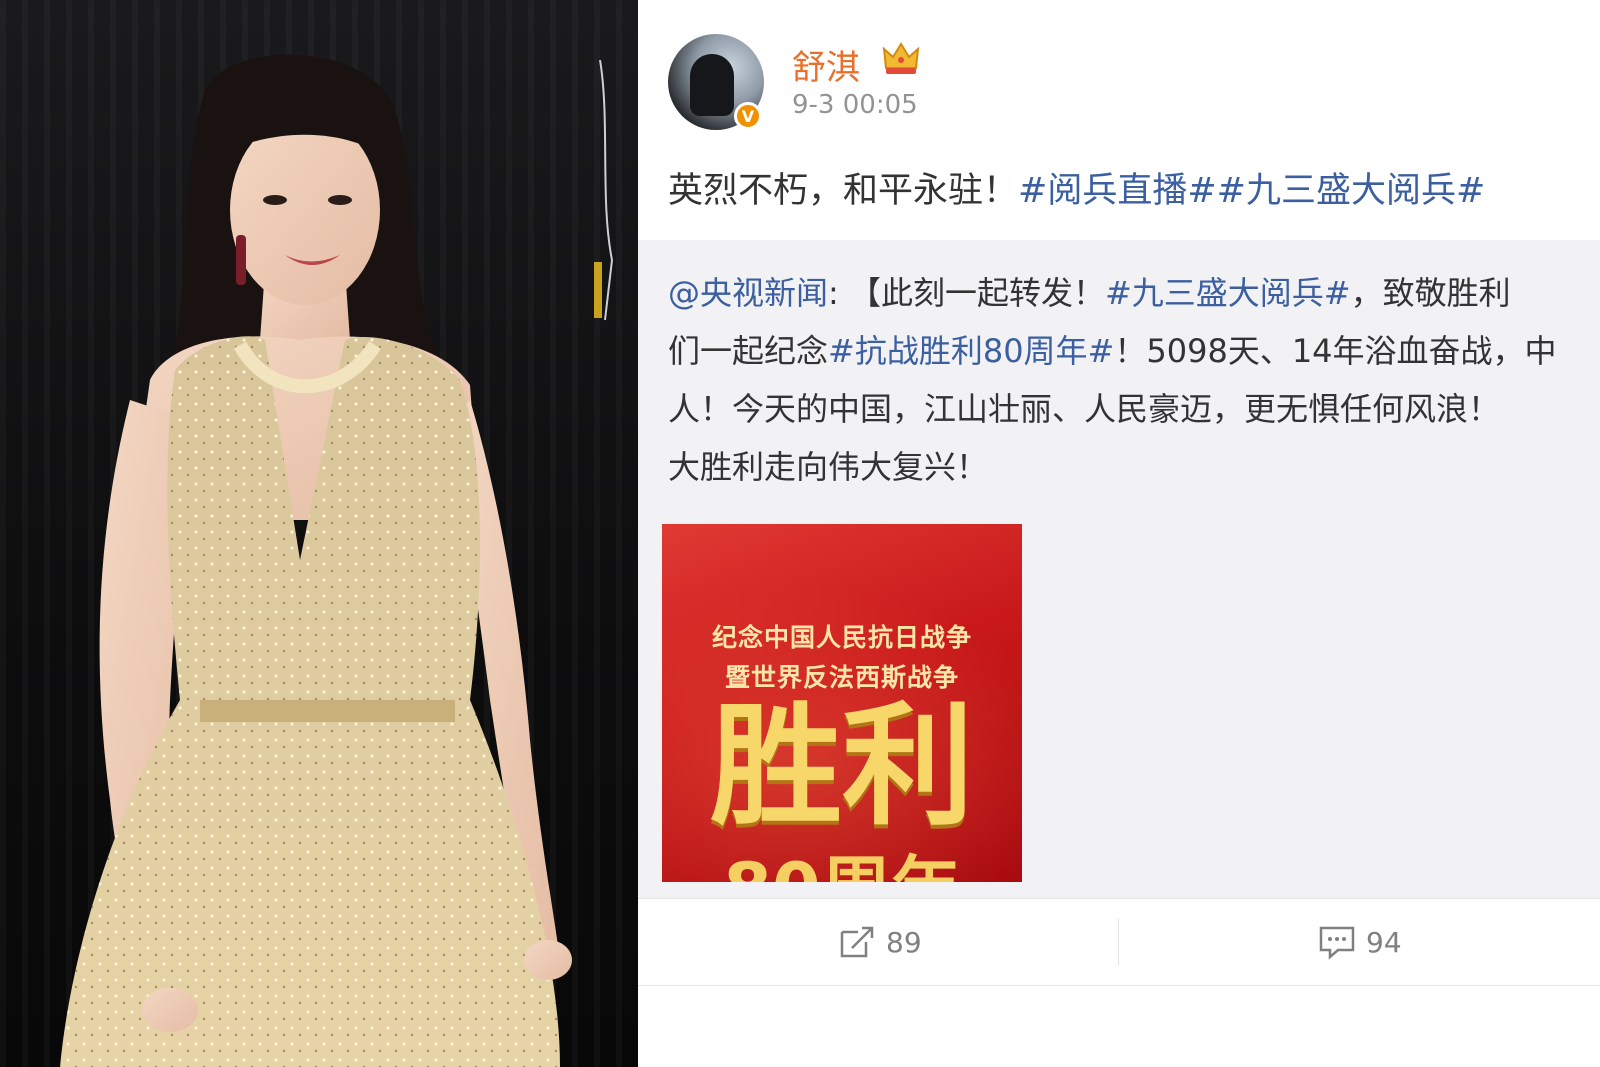  Describe the element at coordinates (748, 293) in the screenshot. I see `mention-link-cctv-news: @央视新闻` at that location.